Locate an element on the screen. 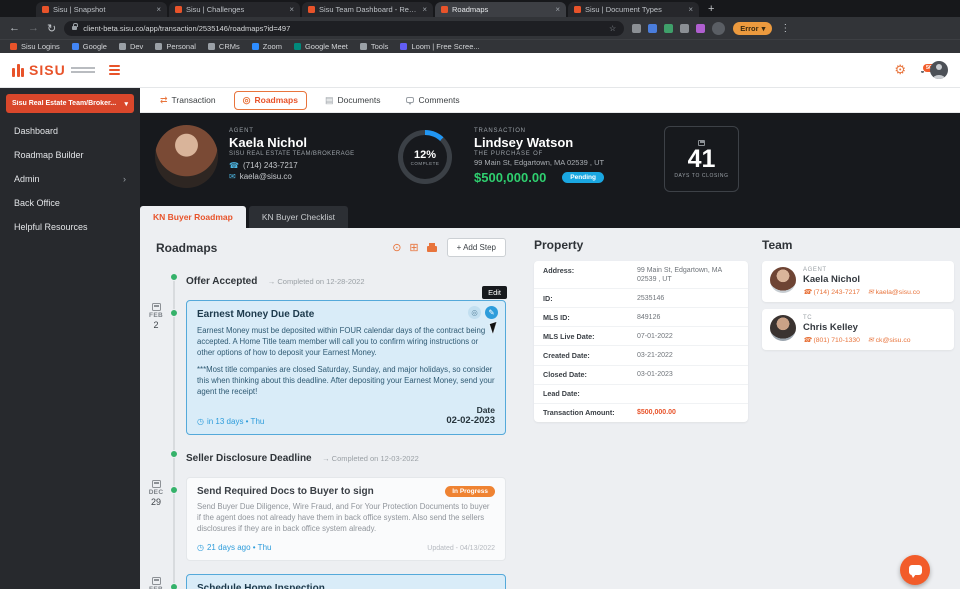 The image size is (960, 589). browser-menu-icon: ⋮ is located at coordinates (785, 28).